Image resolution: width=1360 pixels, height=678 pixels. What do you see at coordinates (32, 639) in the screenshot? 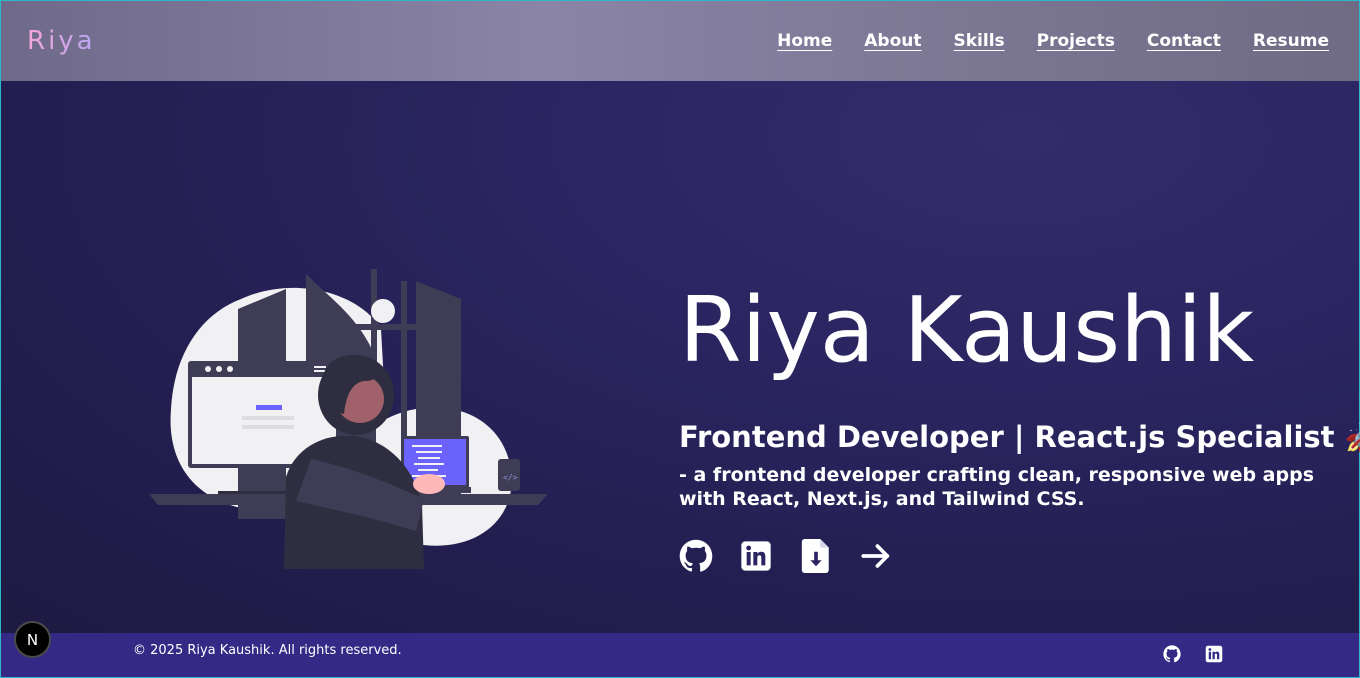
I see `nextjs-dev-badge: N` at bounding box center [32, 639].